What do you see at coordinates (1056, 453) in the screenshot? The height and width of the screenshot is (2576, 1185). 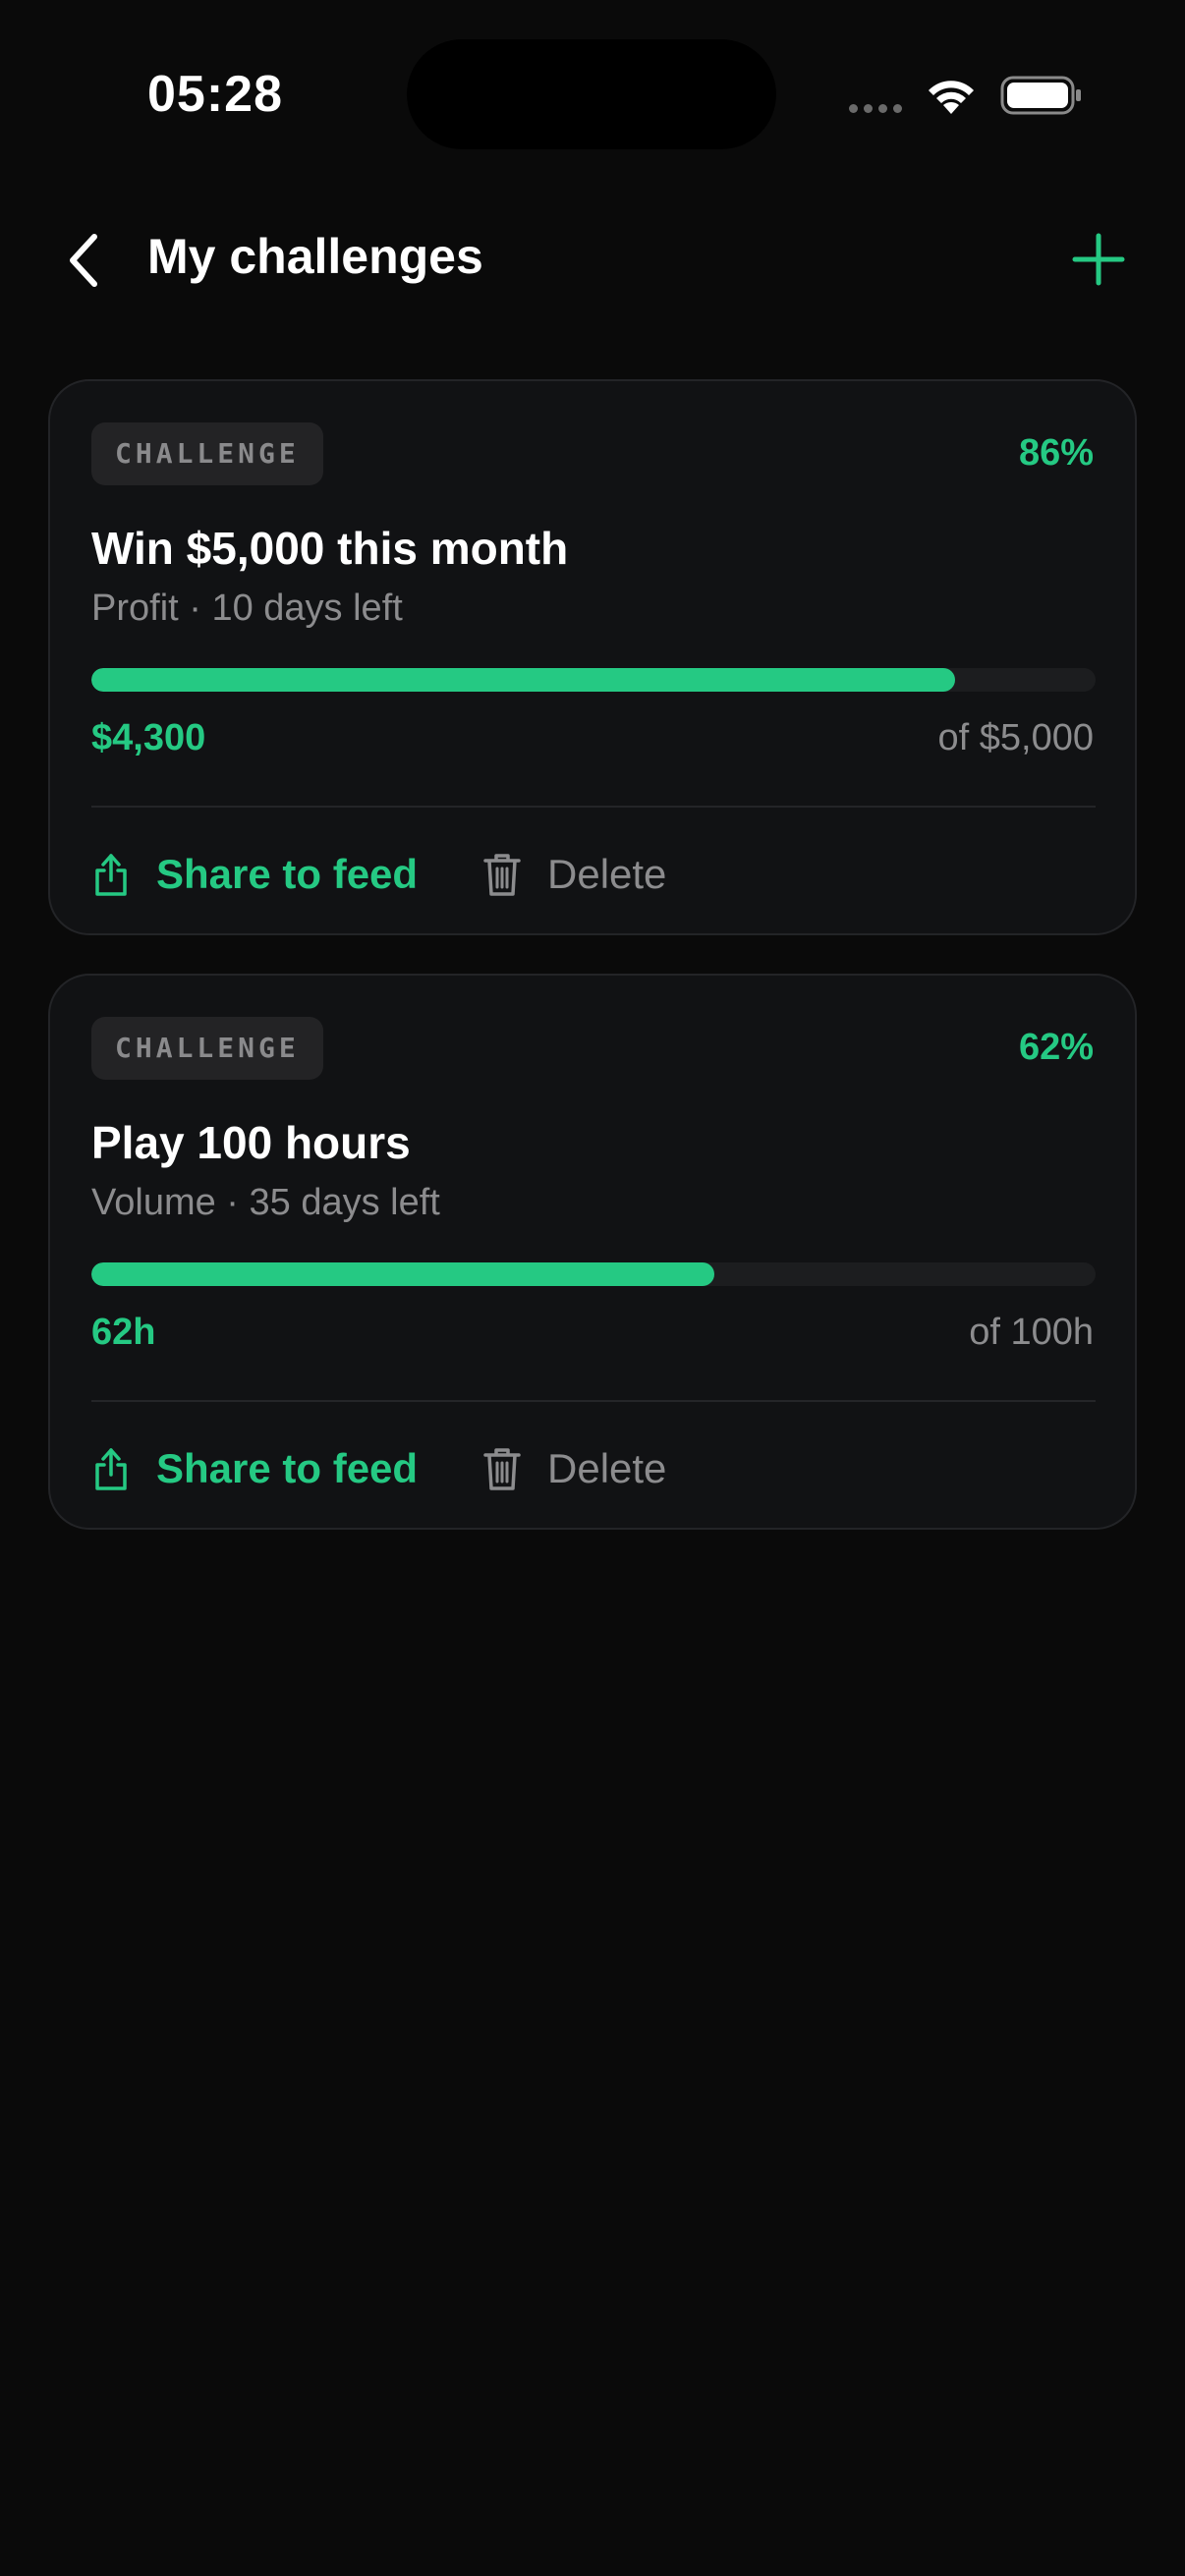 I see `progress-percent: 86%` at bounding box center [1056, 453].